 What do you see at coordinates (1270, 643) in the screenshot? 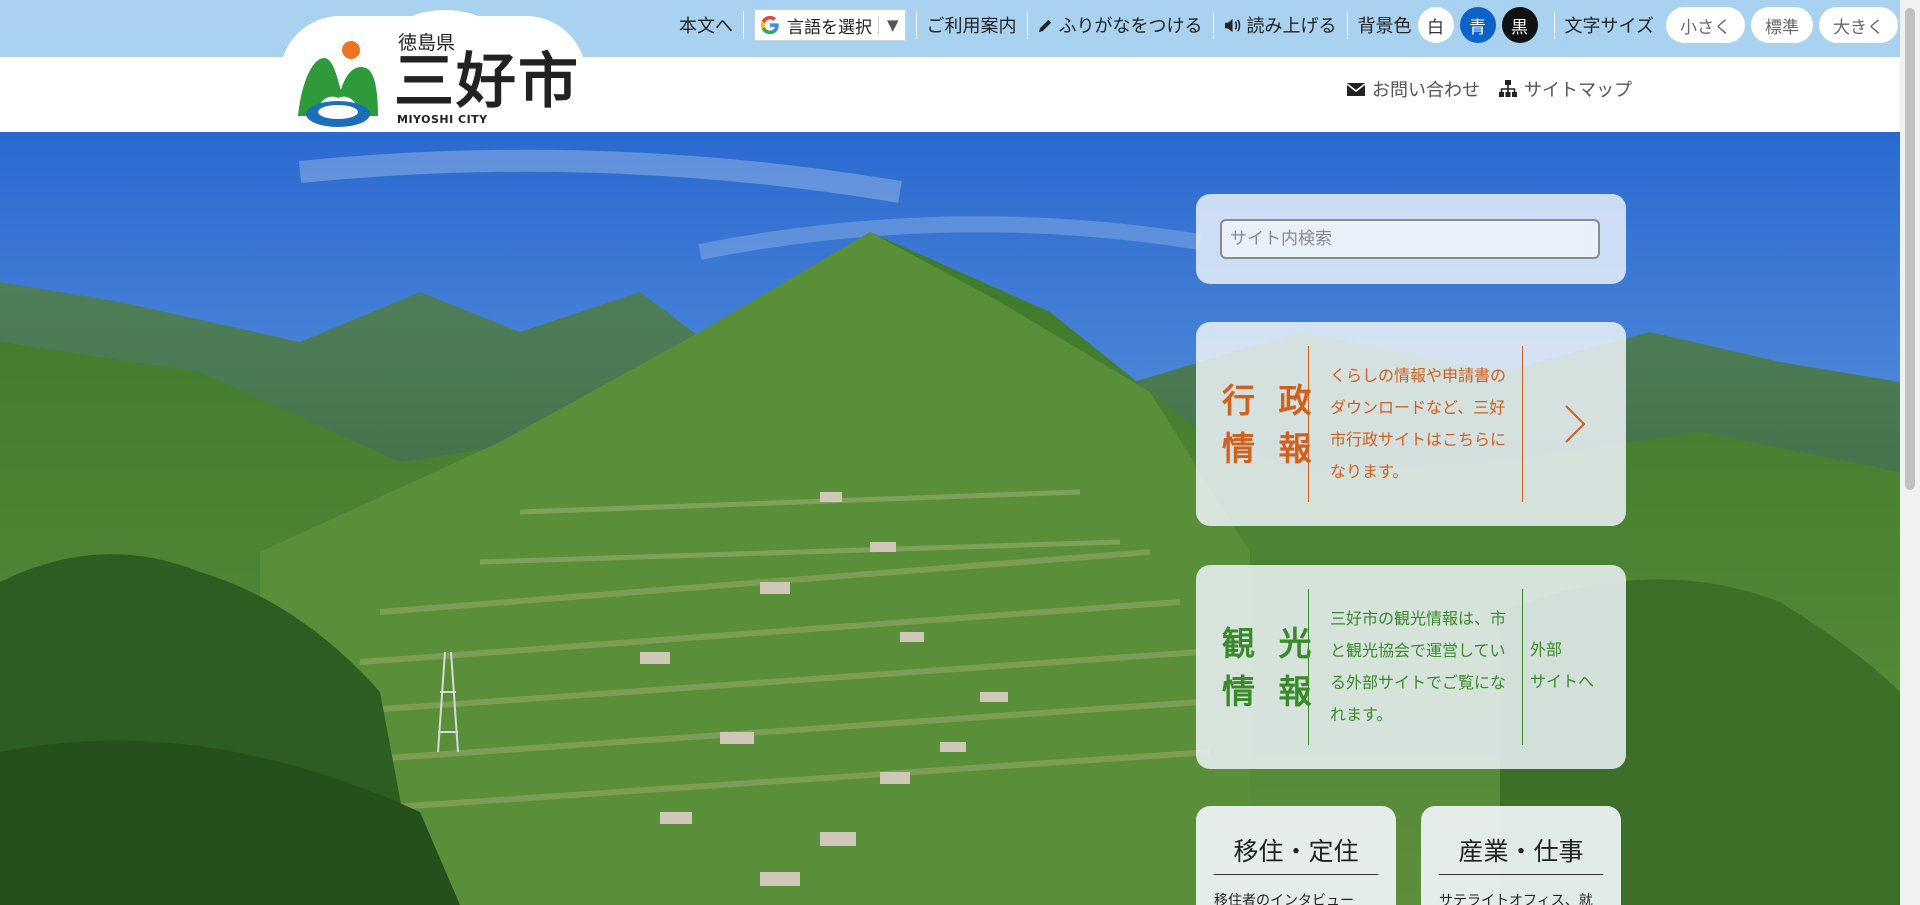
I see `tourism-title-line1: 観 光` at bounding box center [1270, 643].